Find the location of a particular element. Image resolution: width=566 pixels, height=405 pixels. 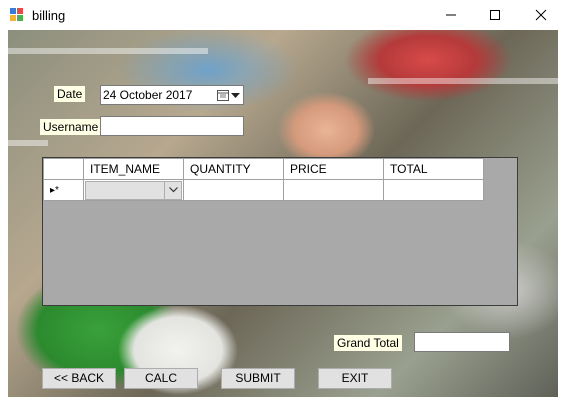

item-name-dropdown is located at coordinates (133, 190).